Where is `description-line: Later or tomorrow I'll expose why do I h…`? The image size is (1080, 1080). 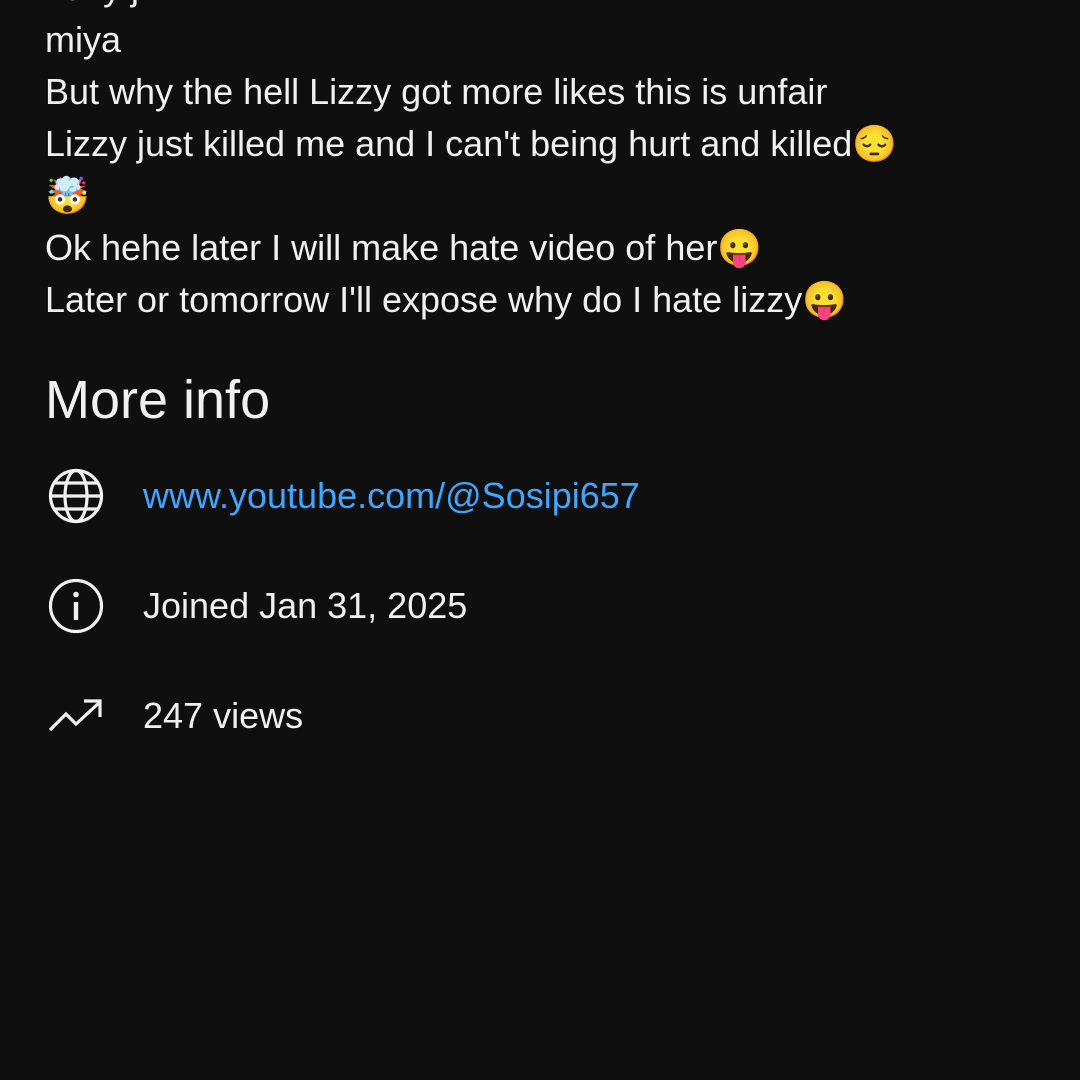
description-line: Later or tomorrow I'll expose why do I h… is located at coordinates (446, 299).